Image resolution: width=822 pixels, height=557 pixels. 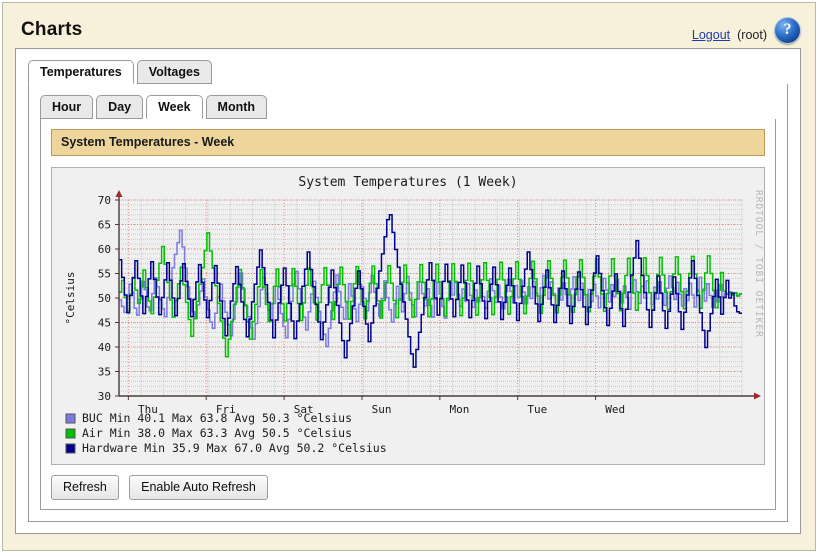 What do you see at coordinates (104, 274) in the screenshot?
I see `svg-text: 55` at bounding box center [104, 274].